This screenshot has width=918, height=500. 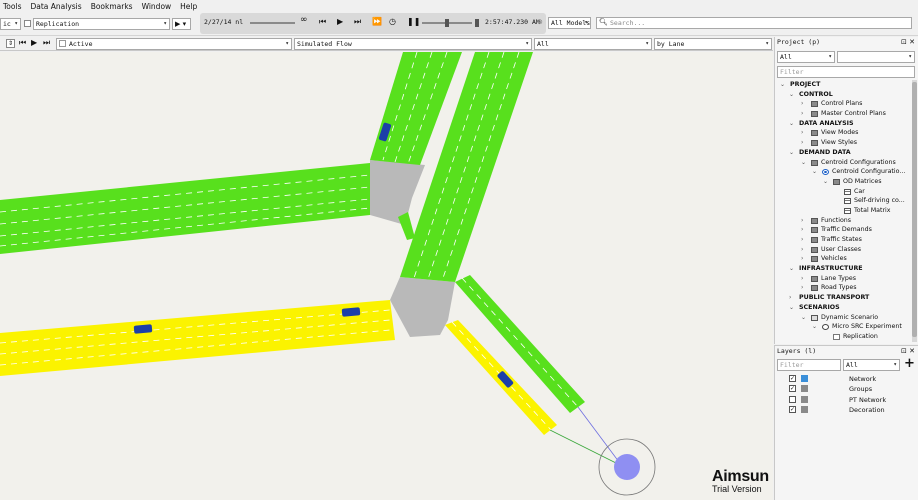 I want to click on stop-icon: ⊗, so click(x=540, y=22).